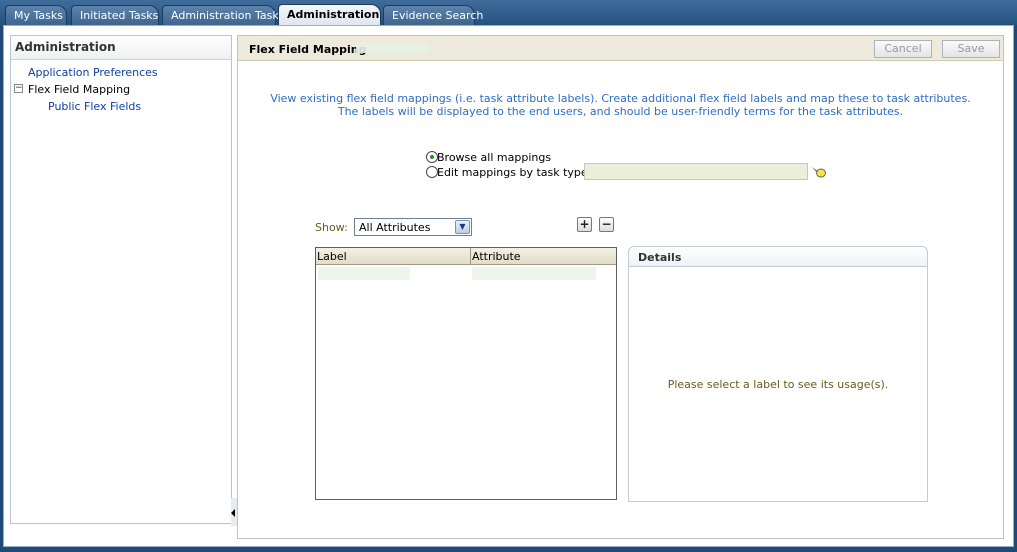  I want to click on sidebar-item-flex-field-mapping: Flex Field Mapping, so click(79, 89).